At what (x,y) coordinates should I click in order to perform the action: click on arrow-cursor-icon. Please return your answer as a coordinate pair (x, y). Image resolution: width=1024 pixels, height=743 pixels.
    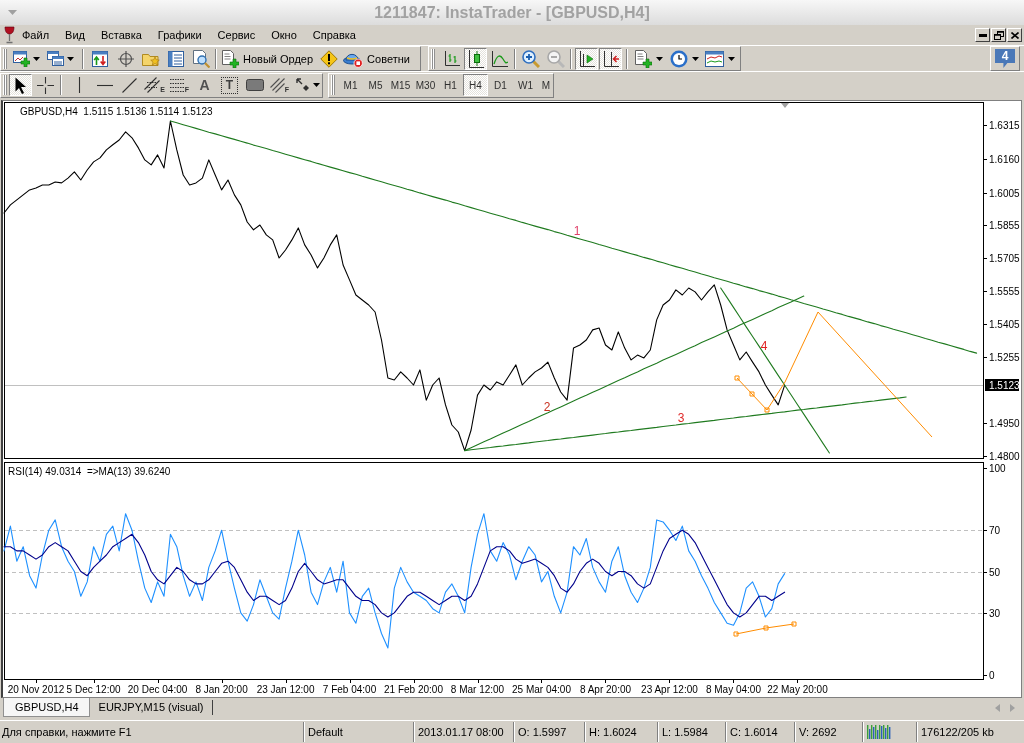
    Looking at the image, I should click on (20, 85).